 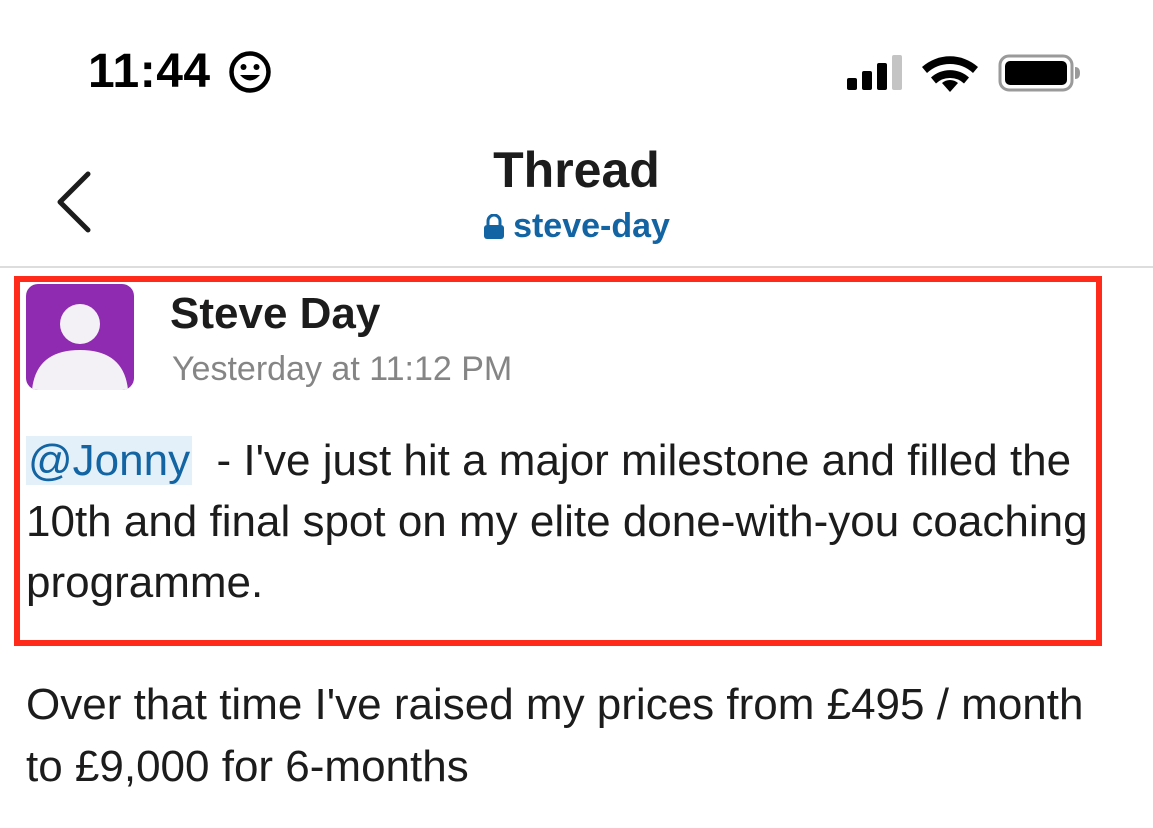 I want to click on channel-link: steve-day, so click(x=576, y=229).